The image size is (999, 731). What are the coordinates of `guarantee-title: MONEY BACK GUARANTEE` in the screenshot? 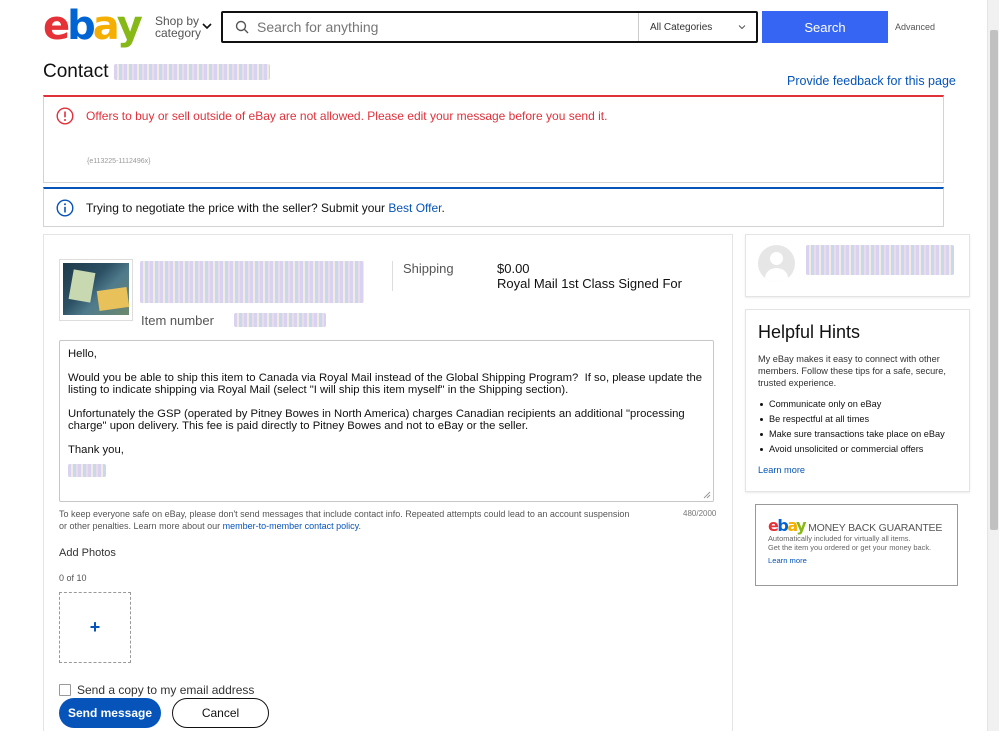 It's located at (875, 528).